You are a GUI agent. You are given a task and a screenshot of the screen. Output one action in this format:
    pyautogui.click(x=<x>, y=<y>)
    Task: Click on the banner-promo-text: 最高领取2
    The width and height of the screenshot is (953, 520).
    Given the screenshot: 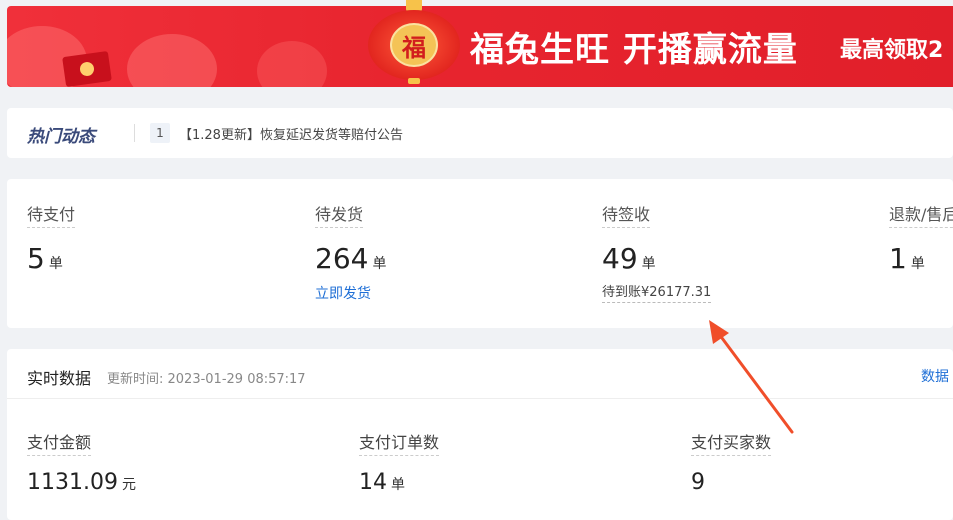 What is the action you would take?
    pyautogui.click(x=892, y=50)
    